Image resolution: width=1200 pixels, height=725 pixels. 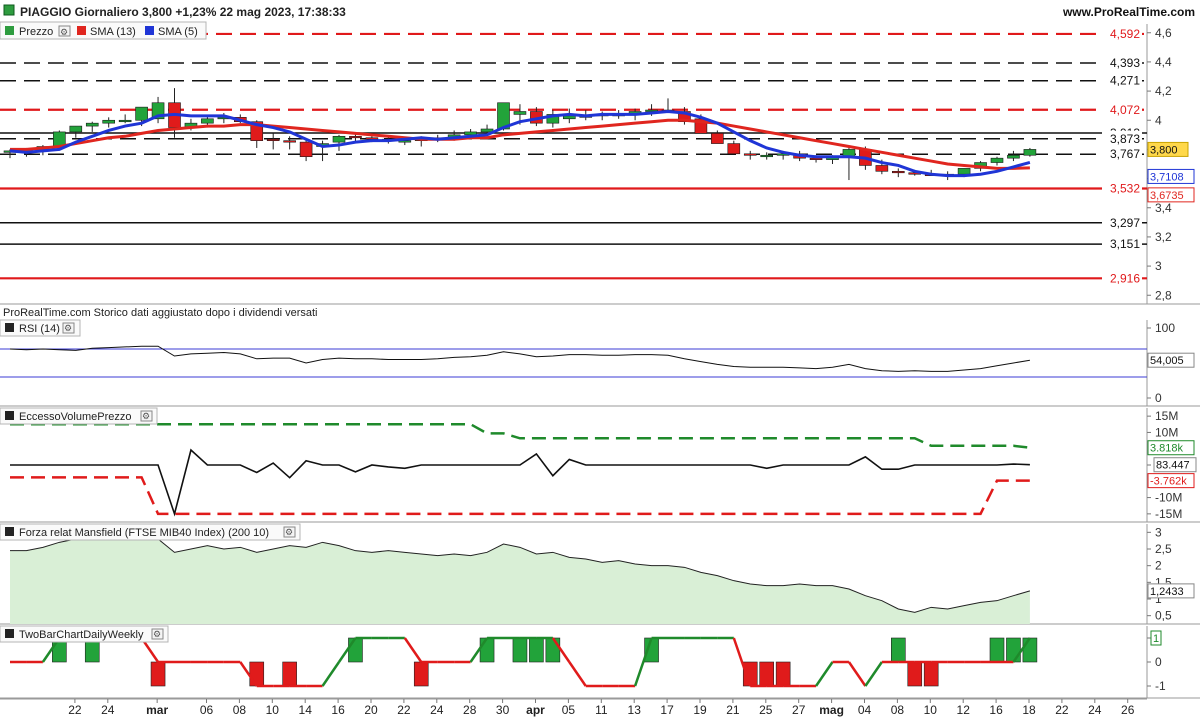 I want to click on volume-upper-badge: 3.818k, so click(x=1167, y=449).